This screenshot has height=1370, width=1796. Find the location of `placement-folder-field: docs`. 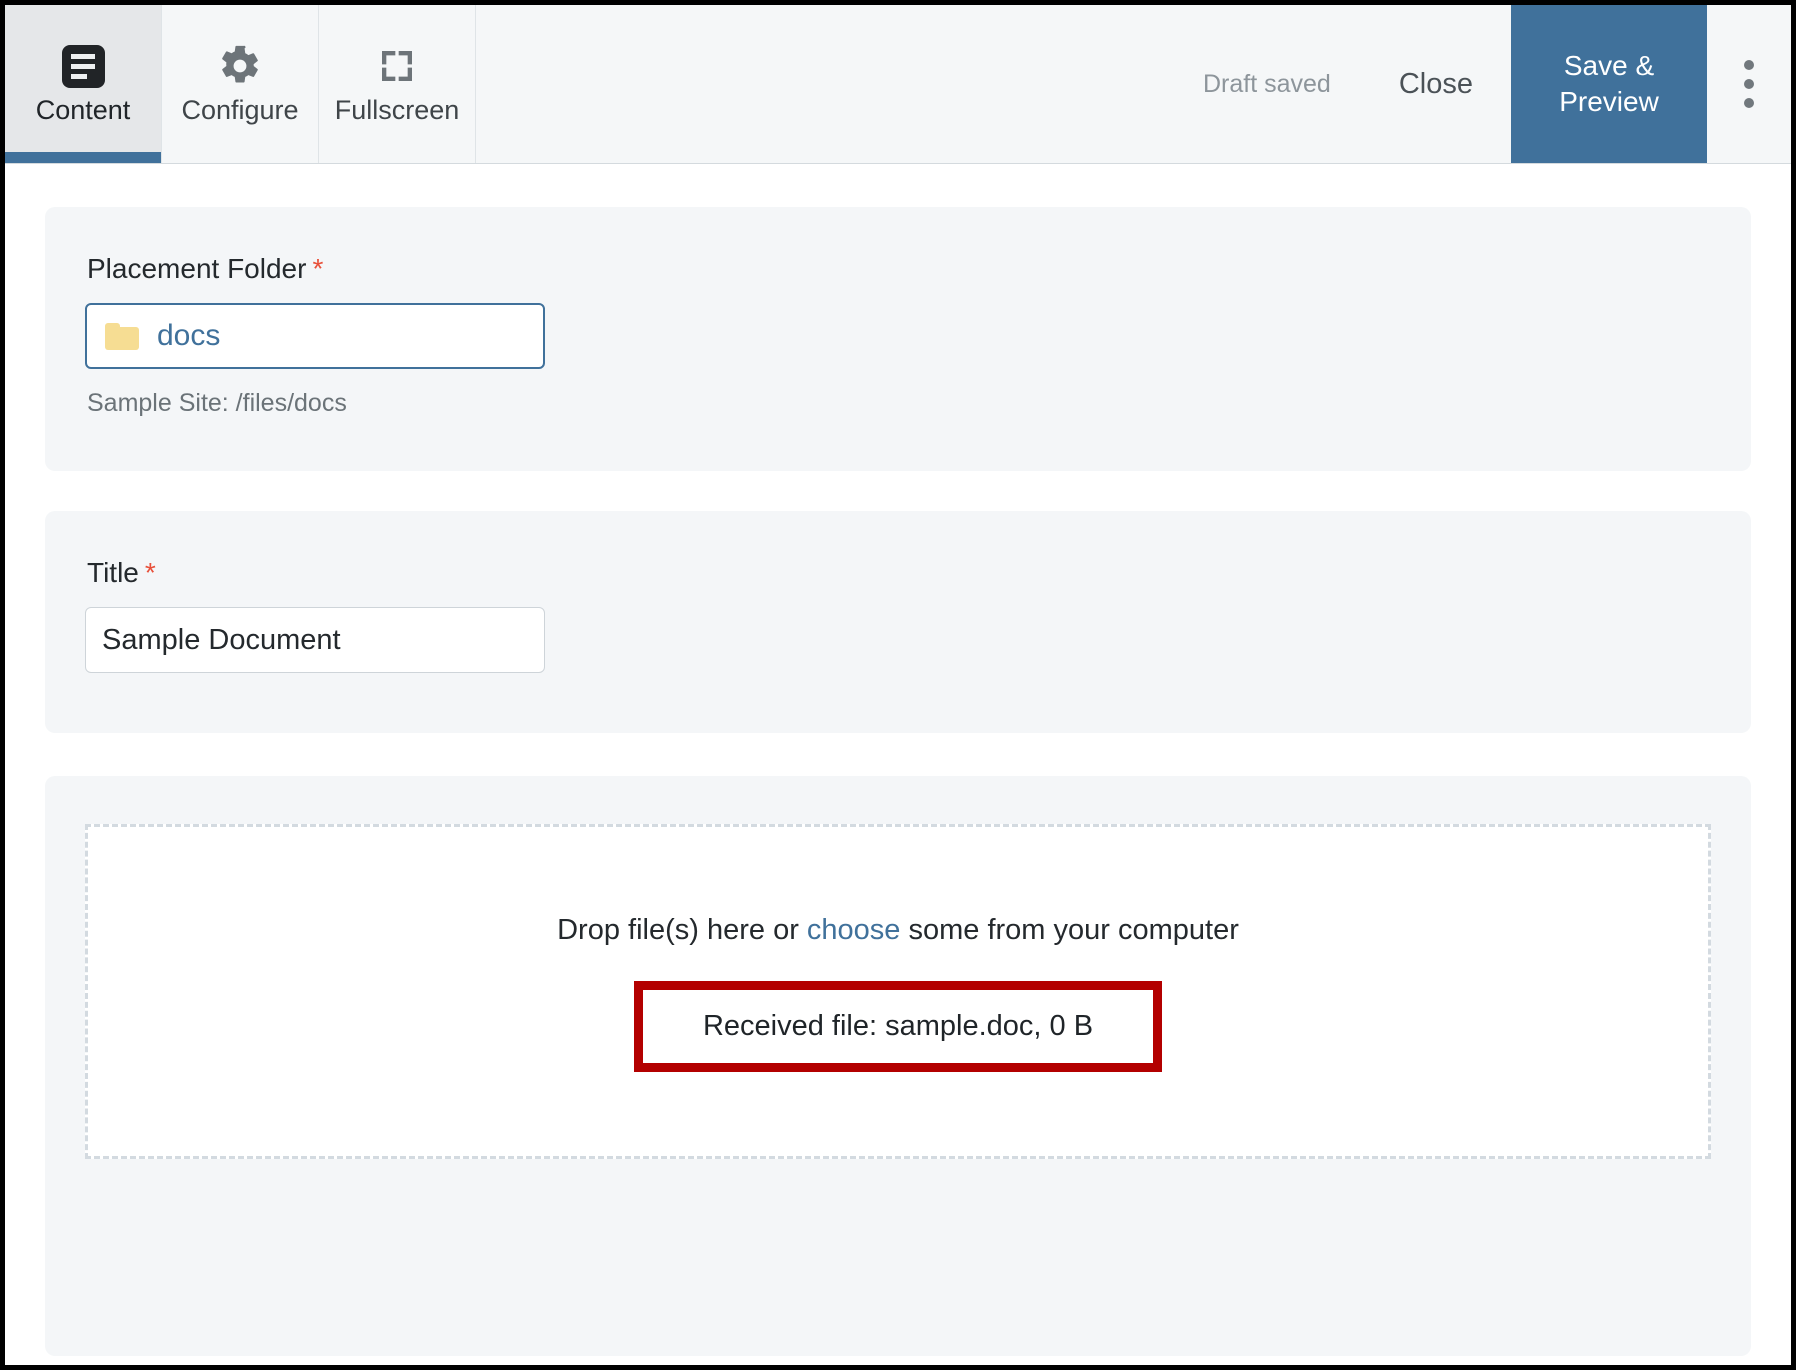

placement-folder-field: docs is located at coordinates (315, 336).